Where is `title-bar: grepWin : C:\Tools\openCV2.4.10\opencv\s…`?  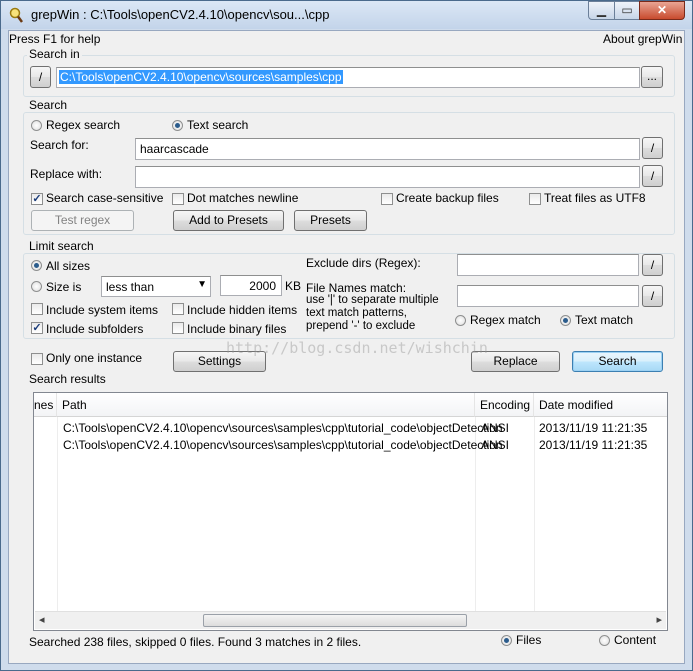 title-bar: grepWin : C:\Tools\openCV2.4.10\opencv\s… is located at coordinates (346, 15).